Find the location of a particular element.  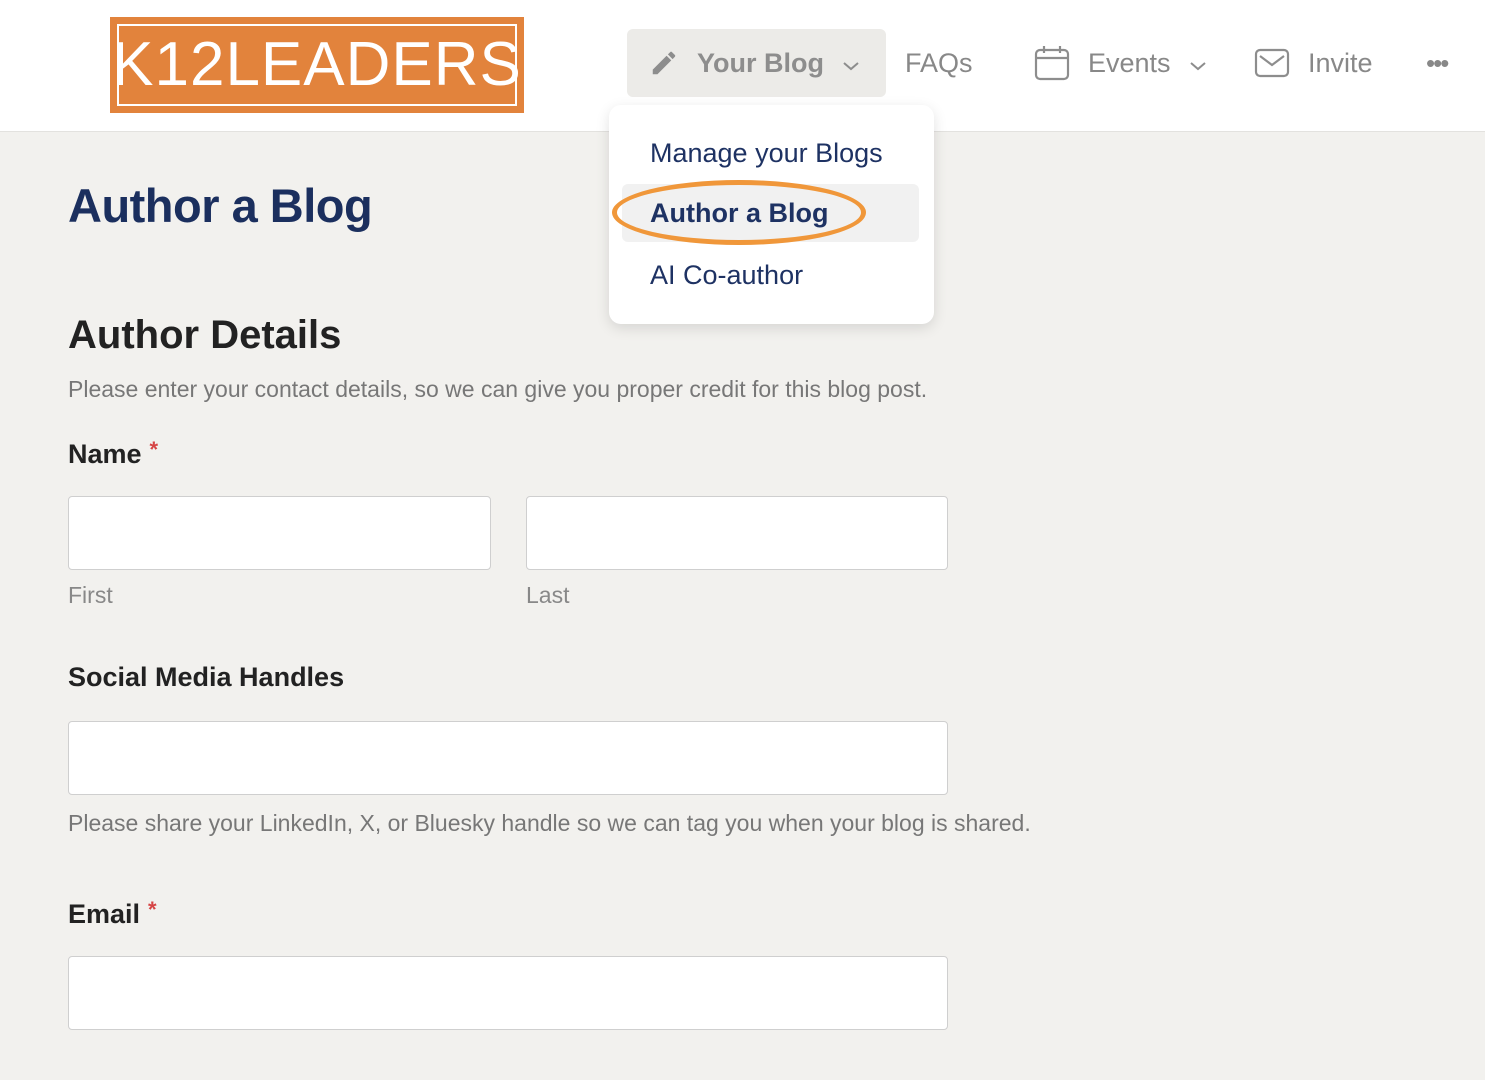

menu-item-manage-blogs: Manage your Blogs is located at coordinates (770, 153).